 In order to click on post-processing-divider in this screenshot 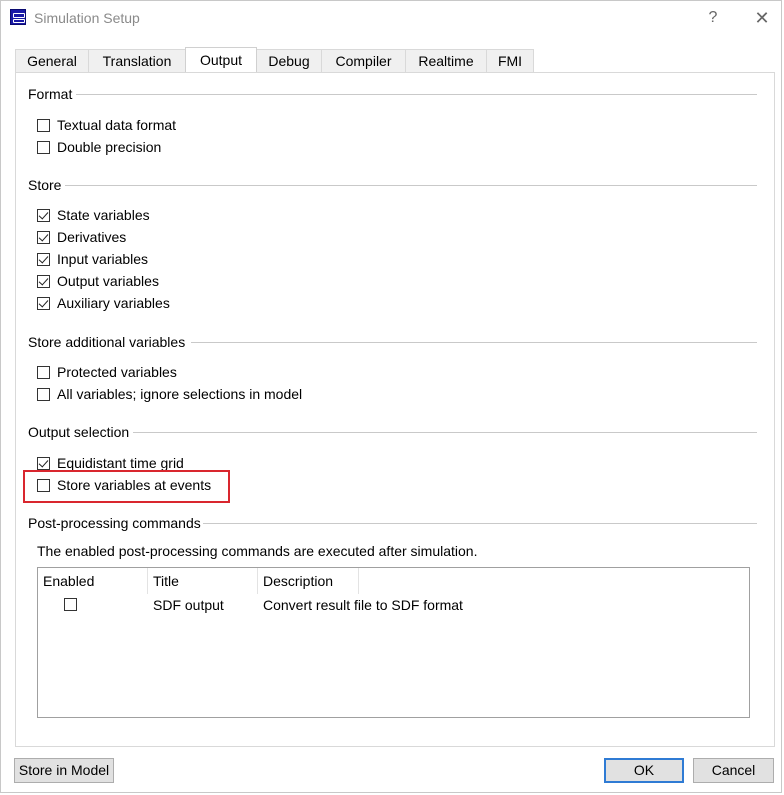, I will do `click(480, 523)`.